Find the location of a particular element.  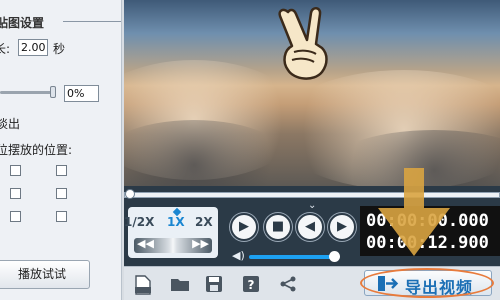

position-checkbox-top-right is located at coordinates (61, 170).